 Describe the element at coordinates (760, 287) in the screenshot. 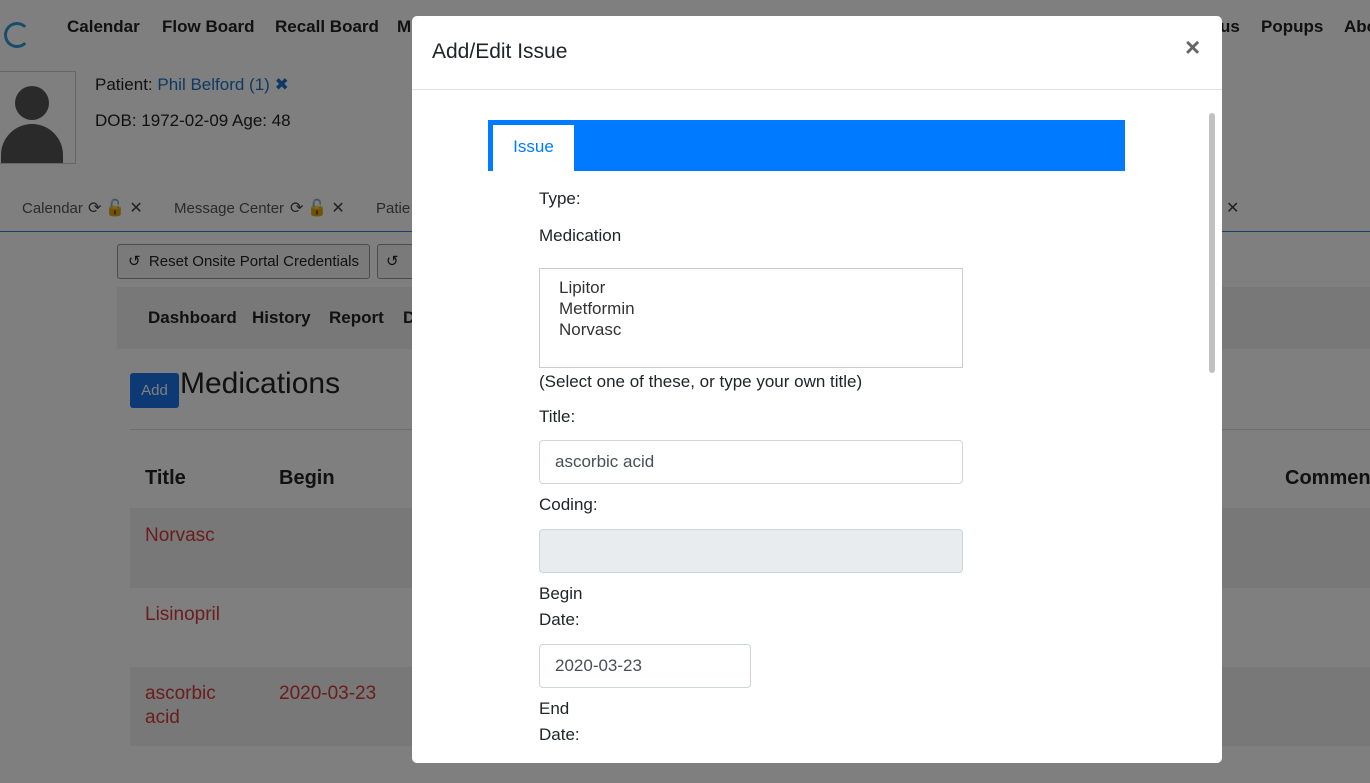

I see `list-option: Lipitor` at that location.